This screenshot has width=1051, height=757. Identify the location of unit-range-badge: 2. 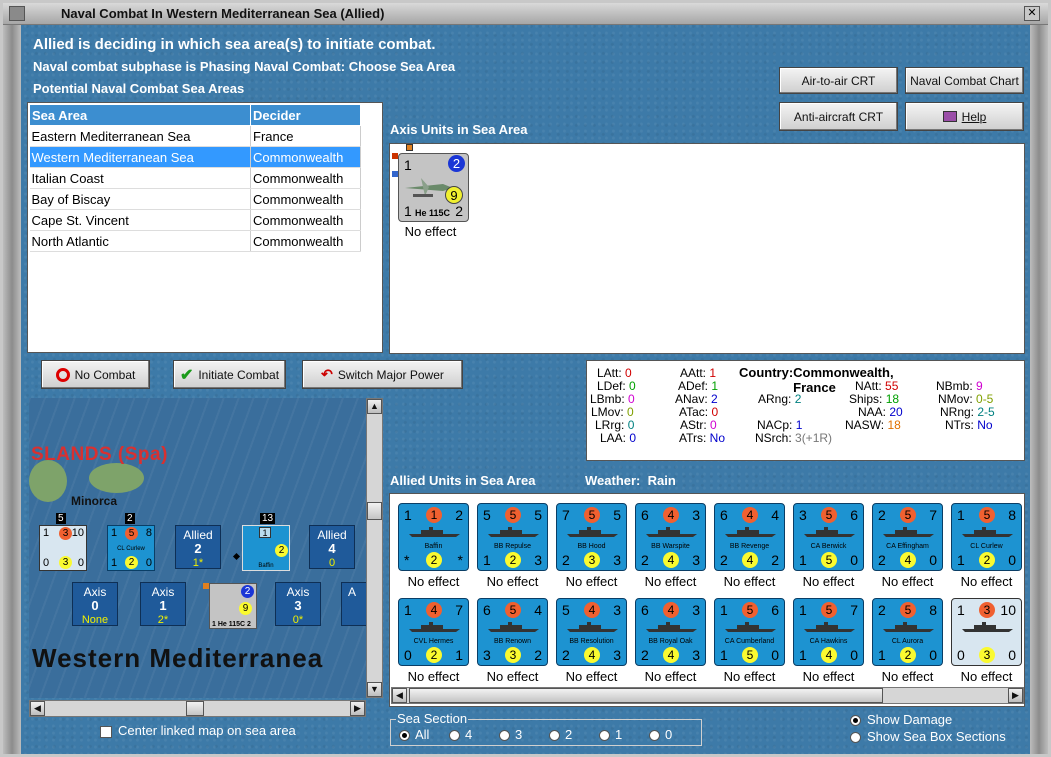
(456, 163).